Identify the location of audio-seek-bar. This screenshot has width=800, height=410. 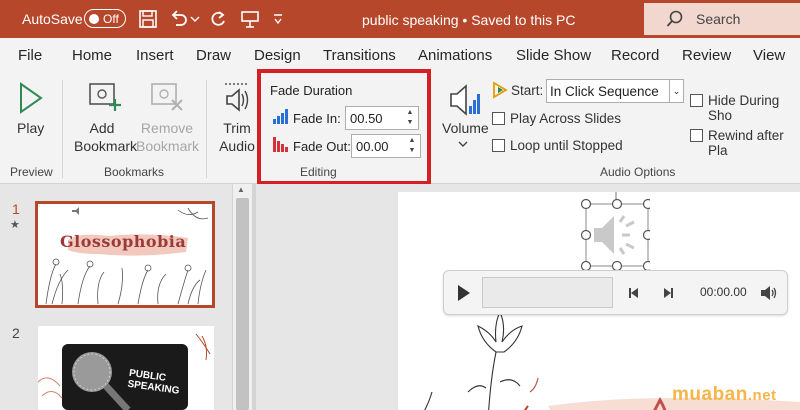
(547, 292).